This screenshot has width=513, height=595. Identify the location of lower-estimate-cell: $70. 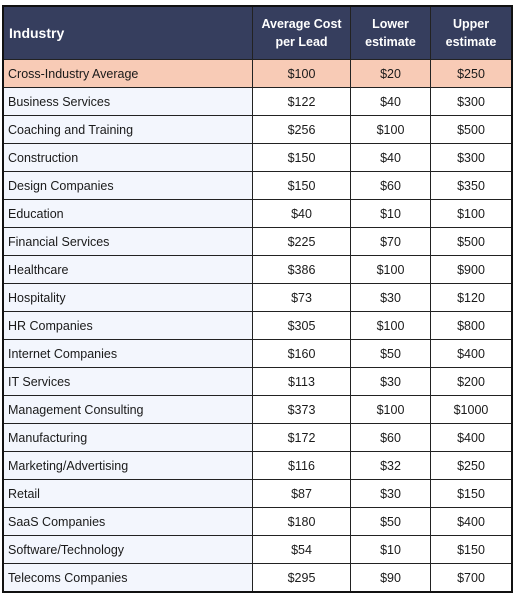
(390, 241).